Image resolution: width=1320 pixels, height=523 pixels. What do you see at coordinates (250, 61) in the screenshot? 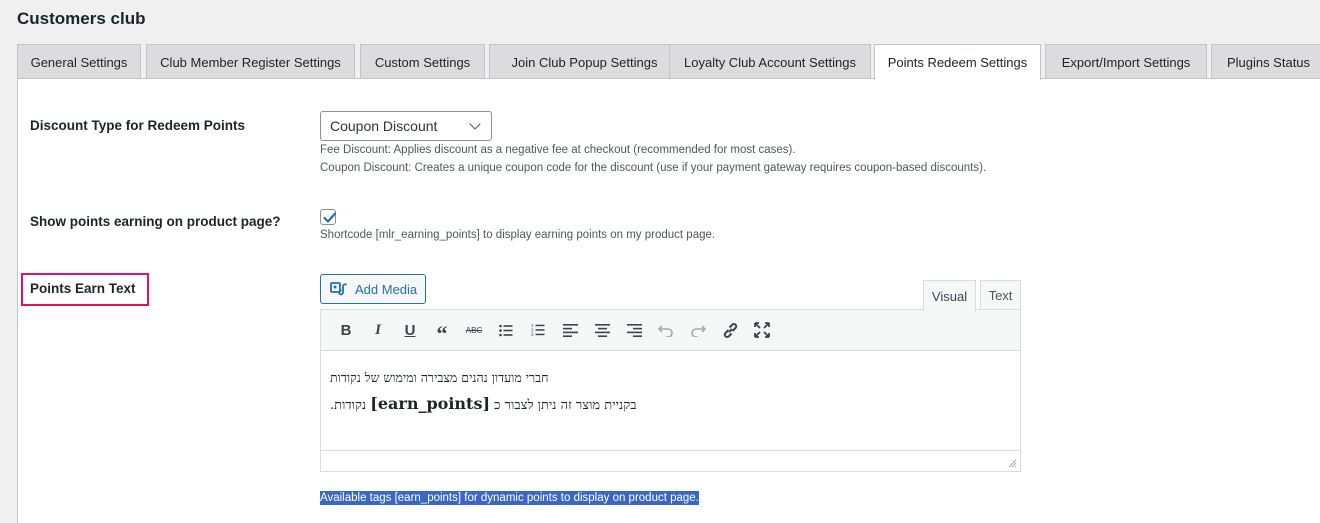
I see `tab-club-member-register-settings: Club Member Register Settings` at bounding box center [250, 61].